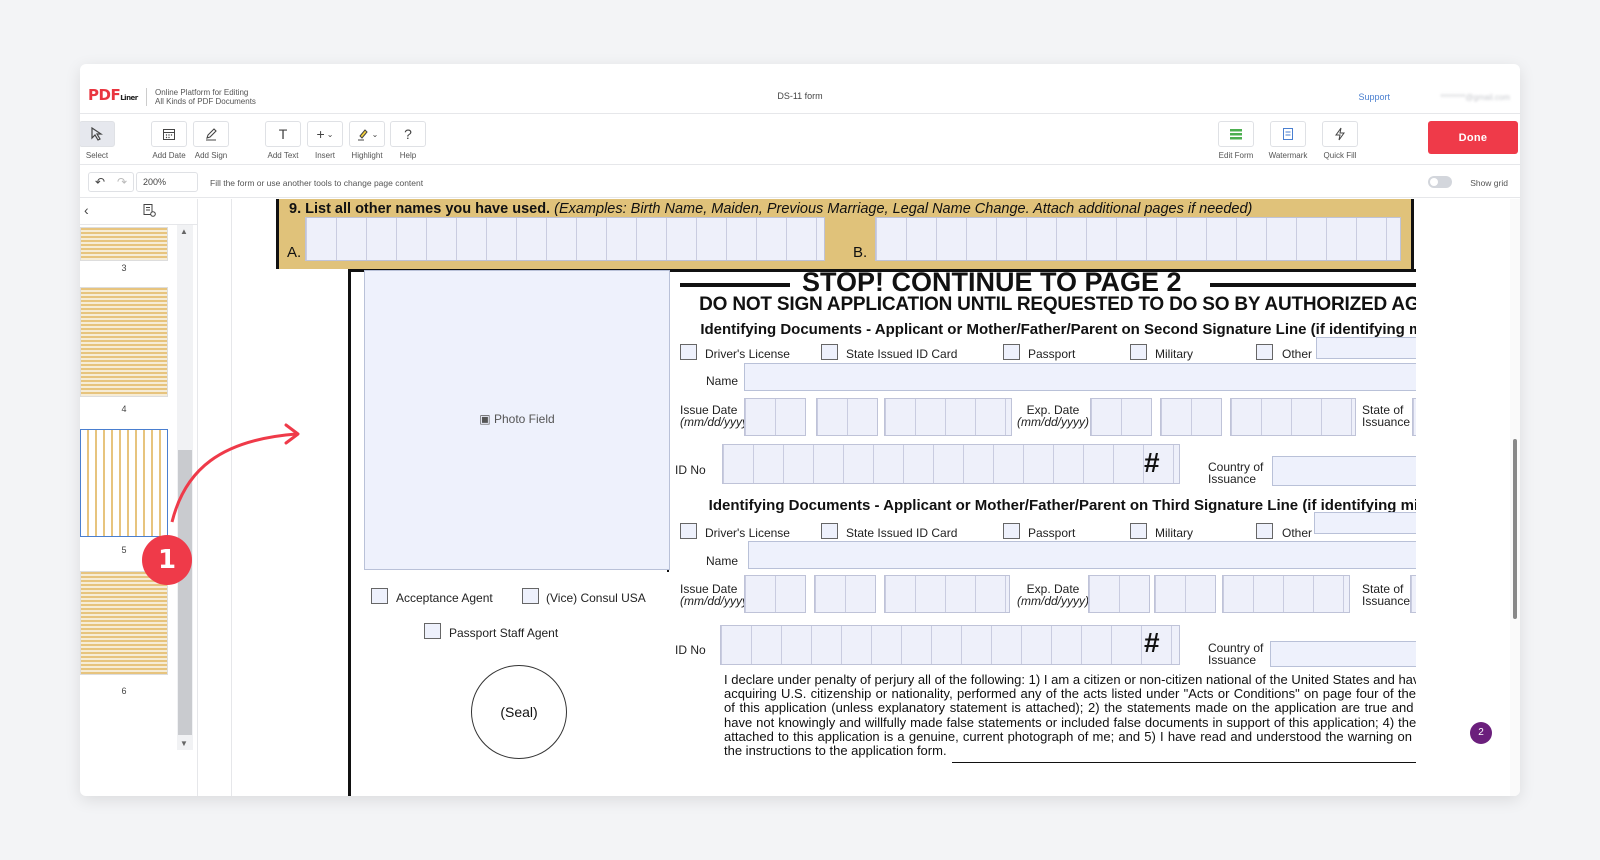 The image size is (1600, 860). What do you see at coordinates (775, 417) in the screenshot?
I see `issue-month-field` at bounding box center [775, 417].